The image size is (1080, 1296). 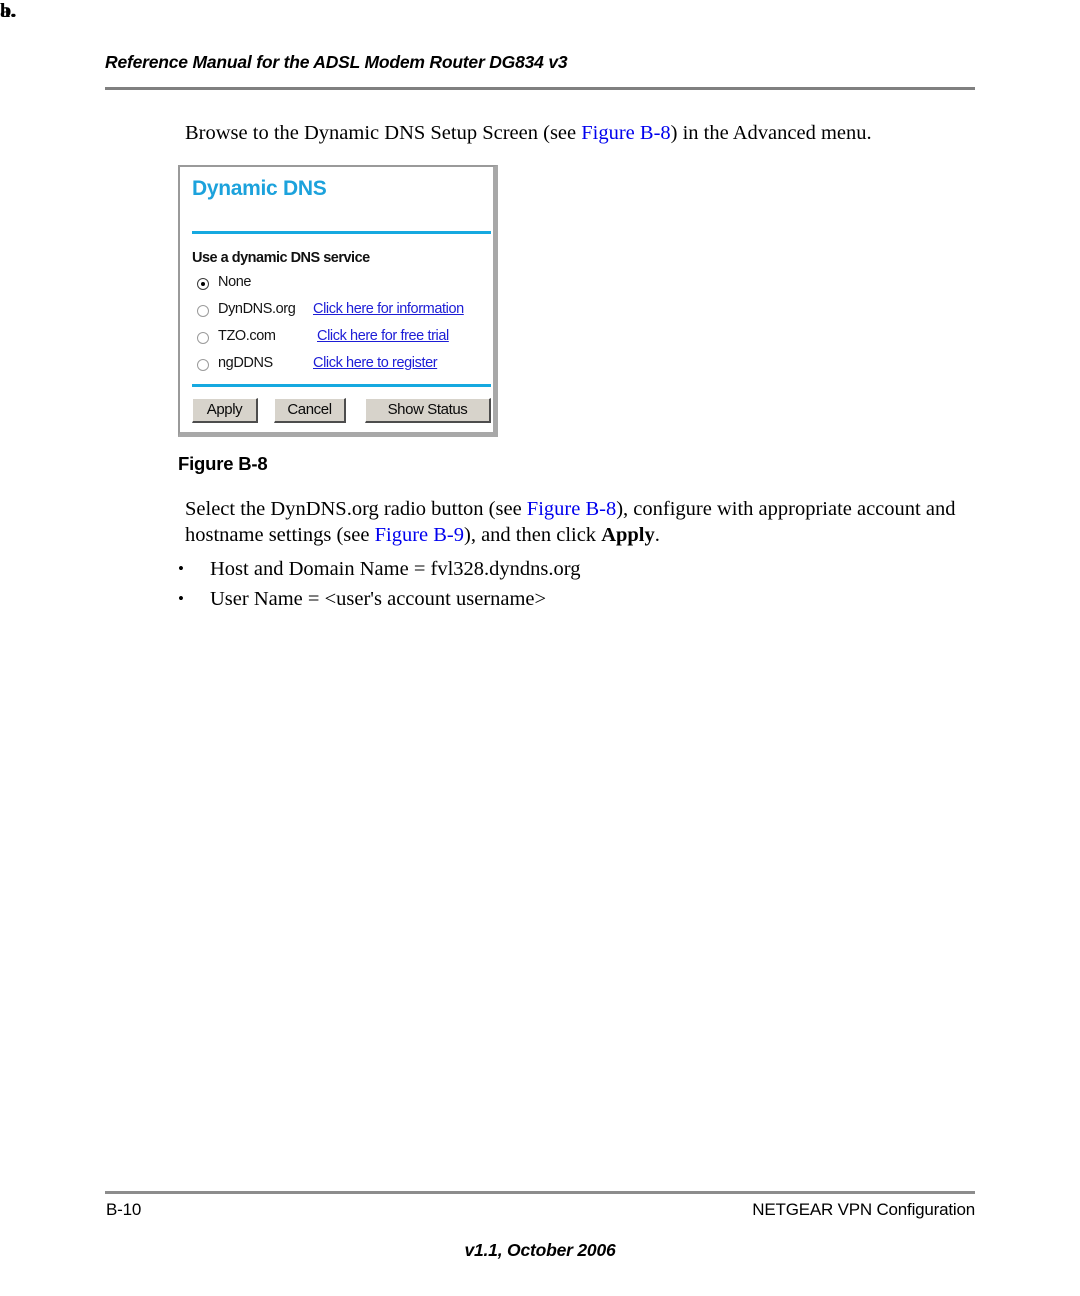 I want to click on step-b-label: b., so click(x=8, y=11).